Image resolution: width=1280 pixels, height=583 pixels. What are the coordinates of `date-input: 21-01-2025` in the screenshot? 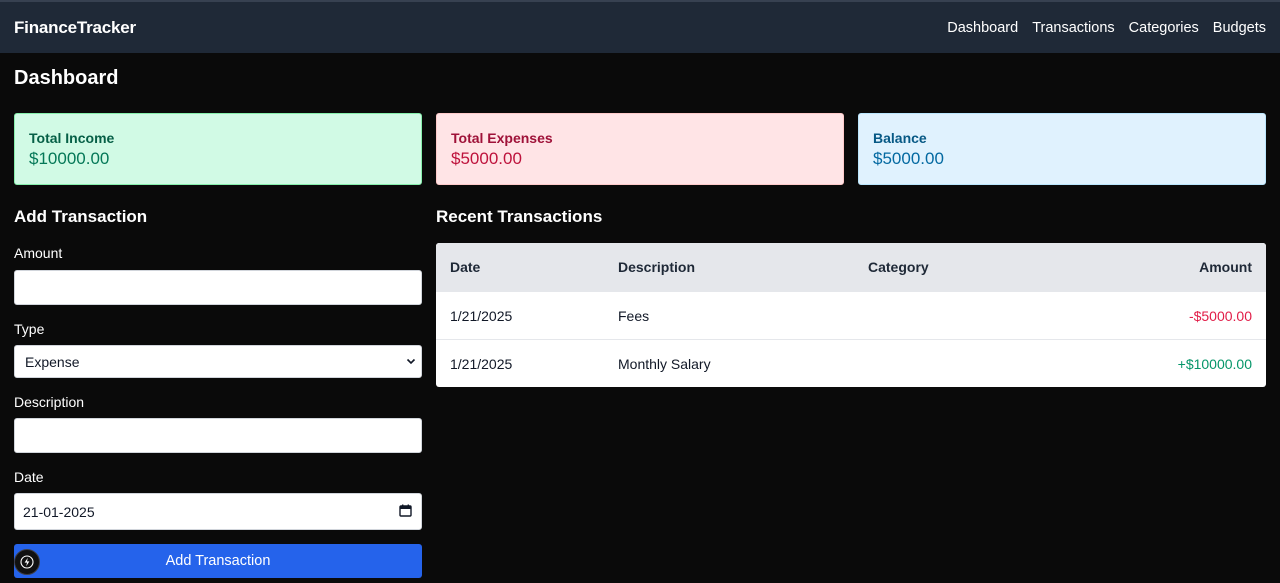 It's located at (218, 511).